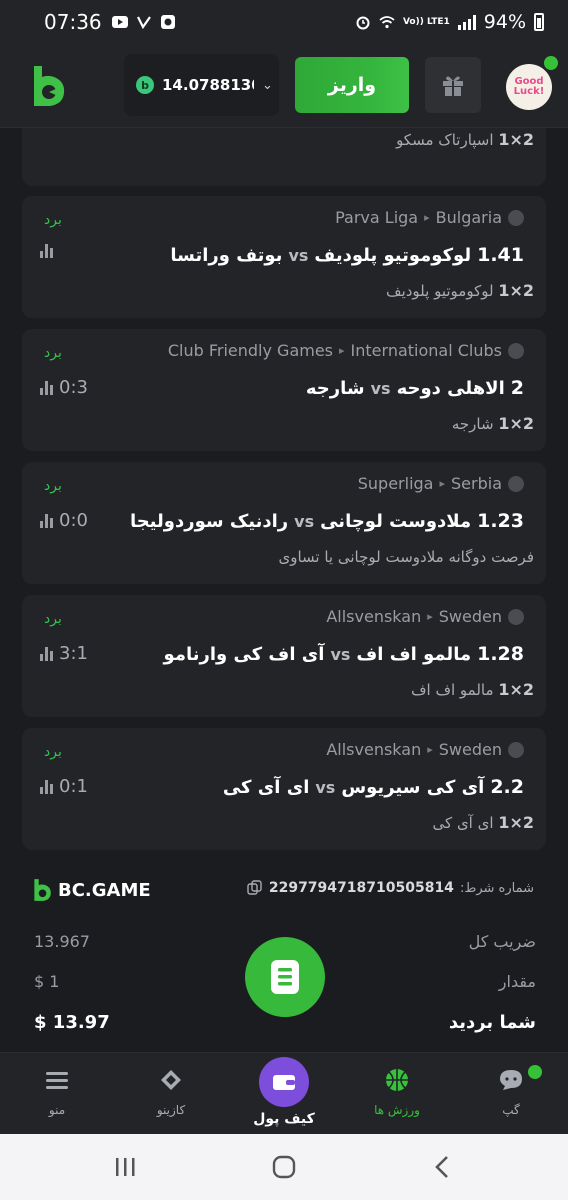 The width and height of the screenshot is (568, 1200). I want to click on nav-sports-label: ورزش ها, so click(397, 1110).